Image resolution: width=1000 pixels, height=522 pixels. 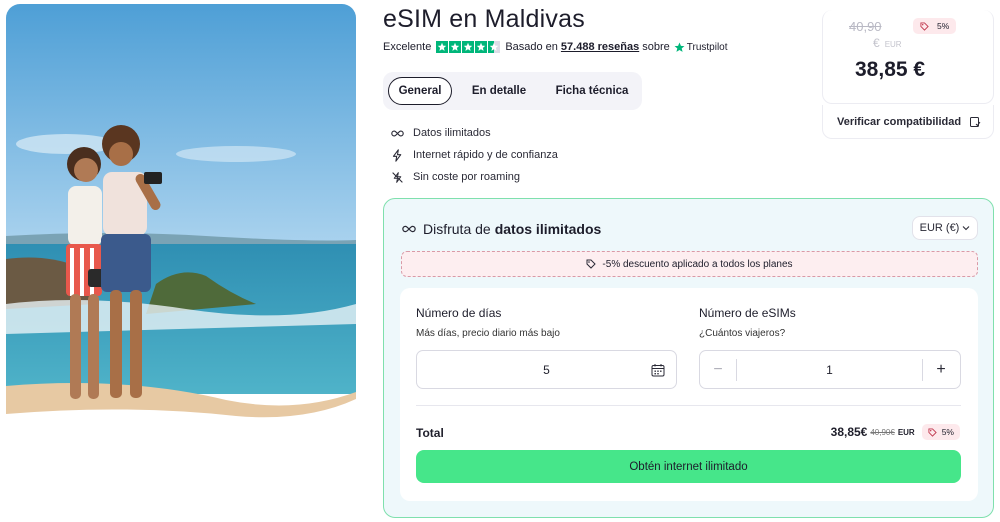 I want to click on no-roaming-icon, so click(x=397, y=177).